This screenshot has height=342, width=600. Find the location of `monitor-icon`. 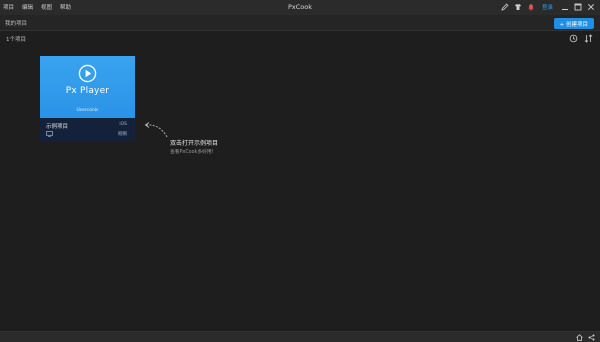

monitor-icon is located at coordinates (49, 134).